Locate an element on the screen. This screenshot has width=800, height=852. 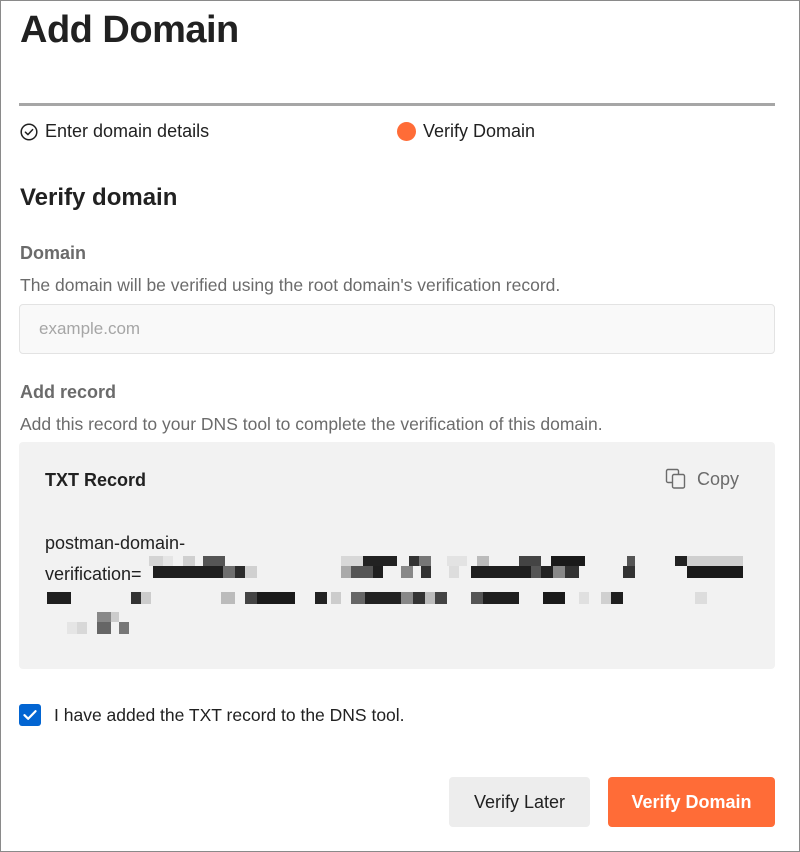
add-record-label: Add record is located at coordinates (68, 392).